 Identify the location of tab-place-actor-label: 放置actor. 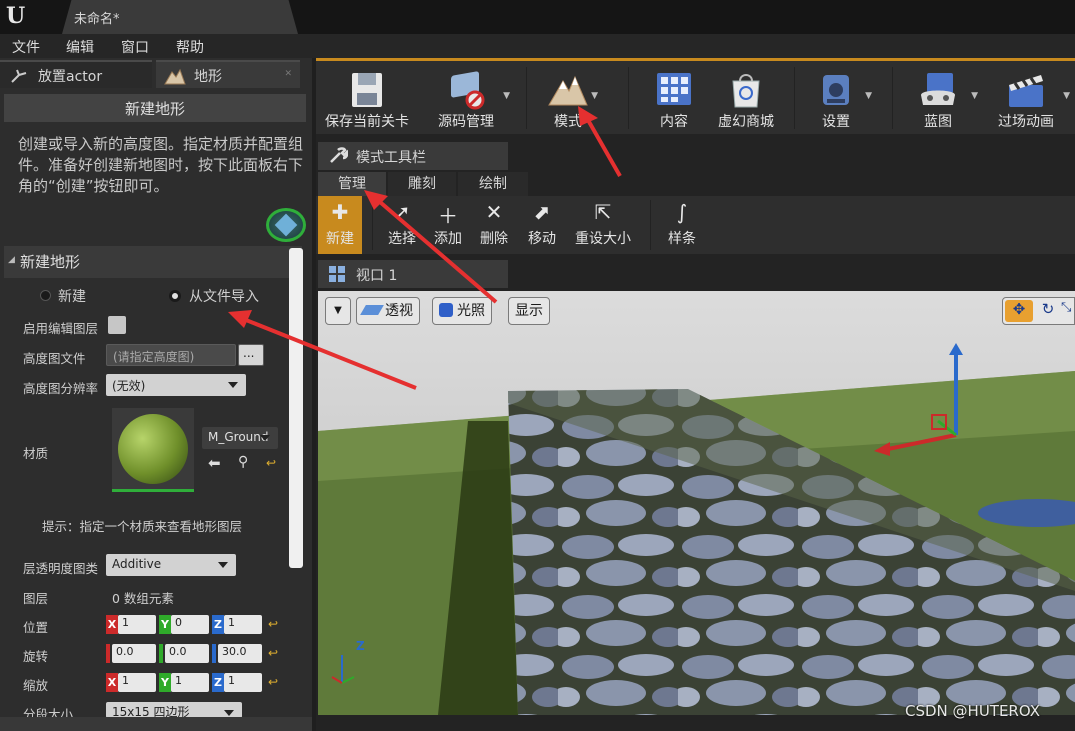
(70, 77).